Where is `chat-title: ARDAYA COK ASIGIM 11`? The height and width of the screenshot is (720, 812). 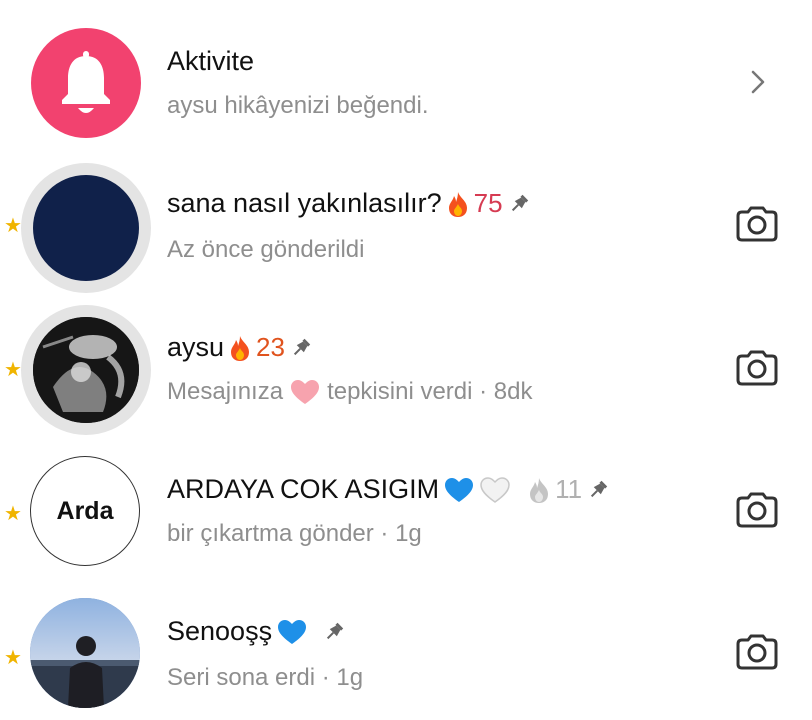
chat-title: ARDAYA COK ASIGIM 11 is located at coordinates (388, 489).